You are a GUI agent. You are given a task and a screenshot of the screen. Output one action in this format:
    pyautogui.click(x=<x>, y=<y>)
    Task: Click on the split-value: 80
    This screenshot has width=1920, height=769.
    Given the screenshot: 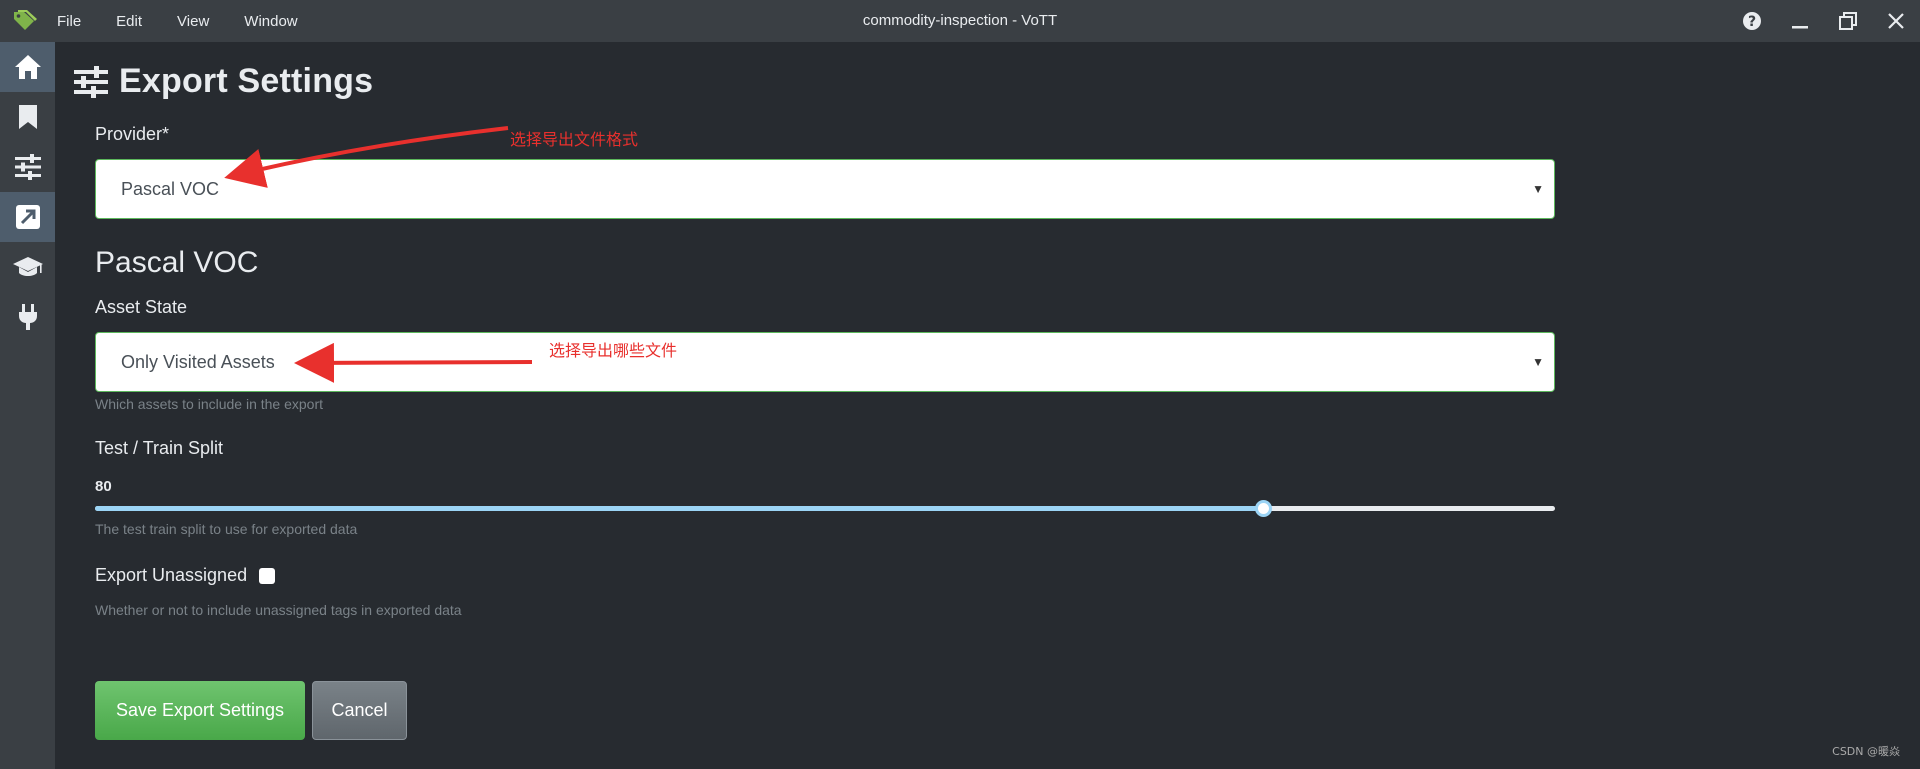 What is the action you would take?
    pyautogui.click(x=103, y=486)
    